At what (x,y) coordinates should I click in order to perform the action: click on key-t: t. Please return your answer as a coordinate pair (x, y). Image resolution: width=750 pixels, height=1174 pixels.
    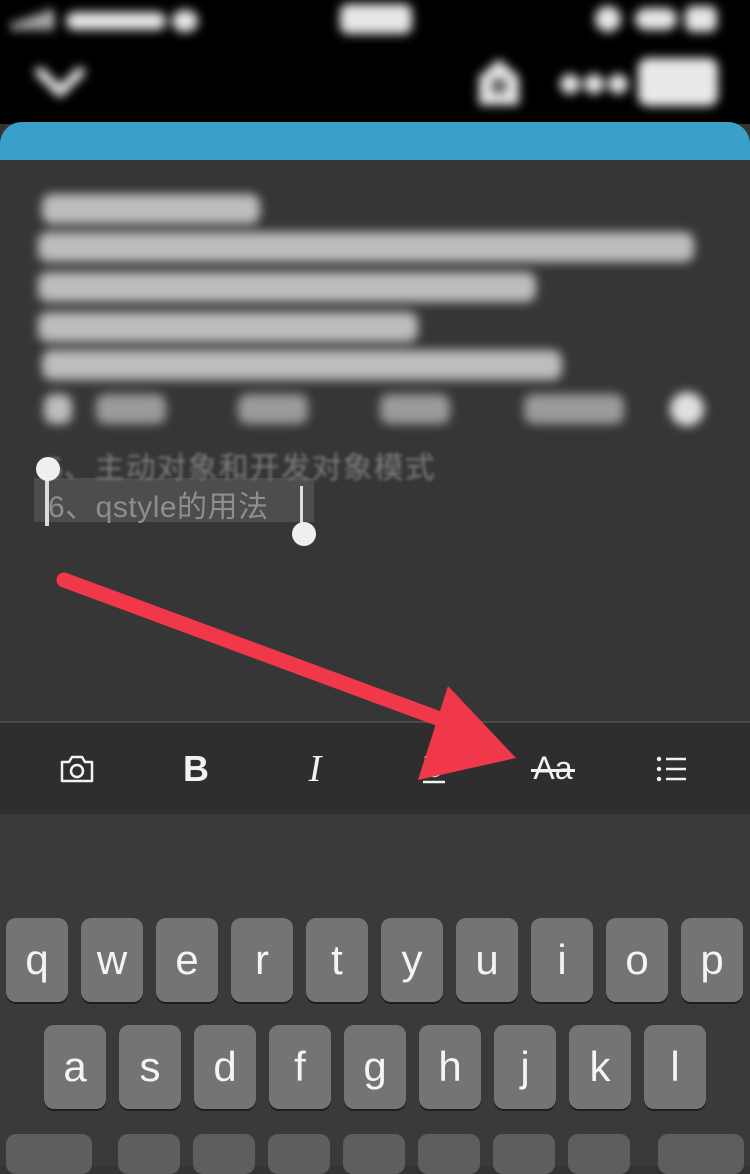
    Looking at the image, I should click on (337, 960).